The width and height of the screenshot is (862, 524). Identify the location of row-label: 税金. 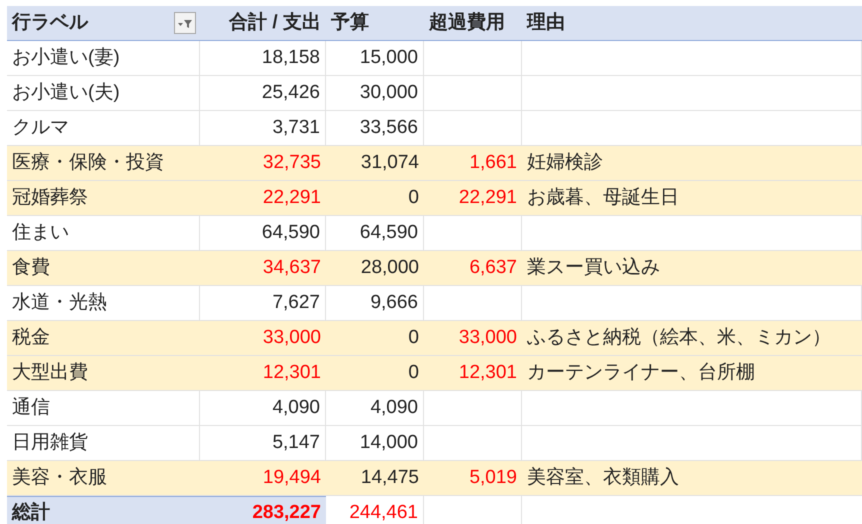
(31, 338).